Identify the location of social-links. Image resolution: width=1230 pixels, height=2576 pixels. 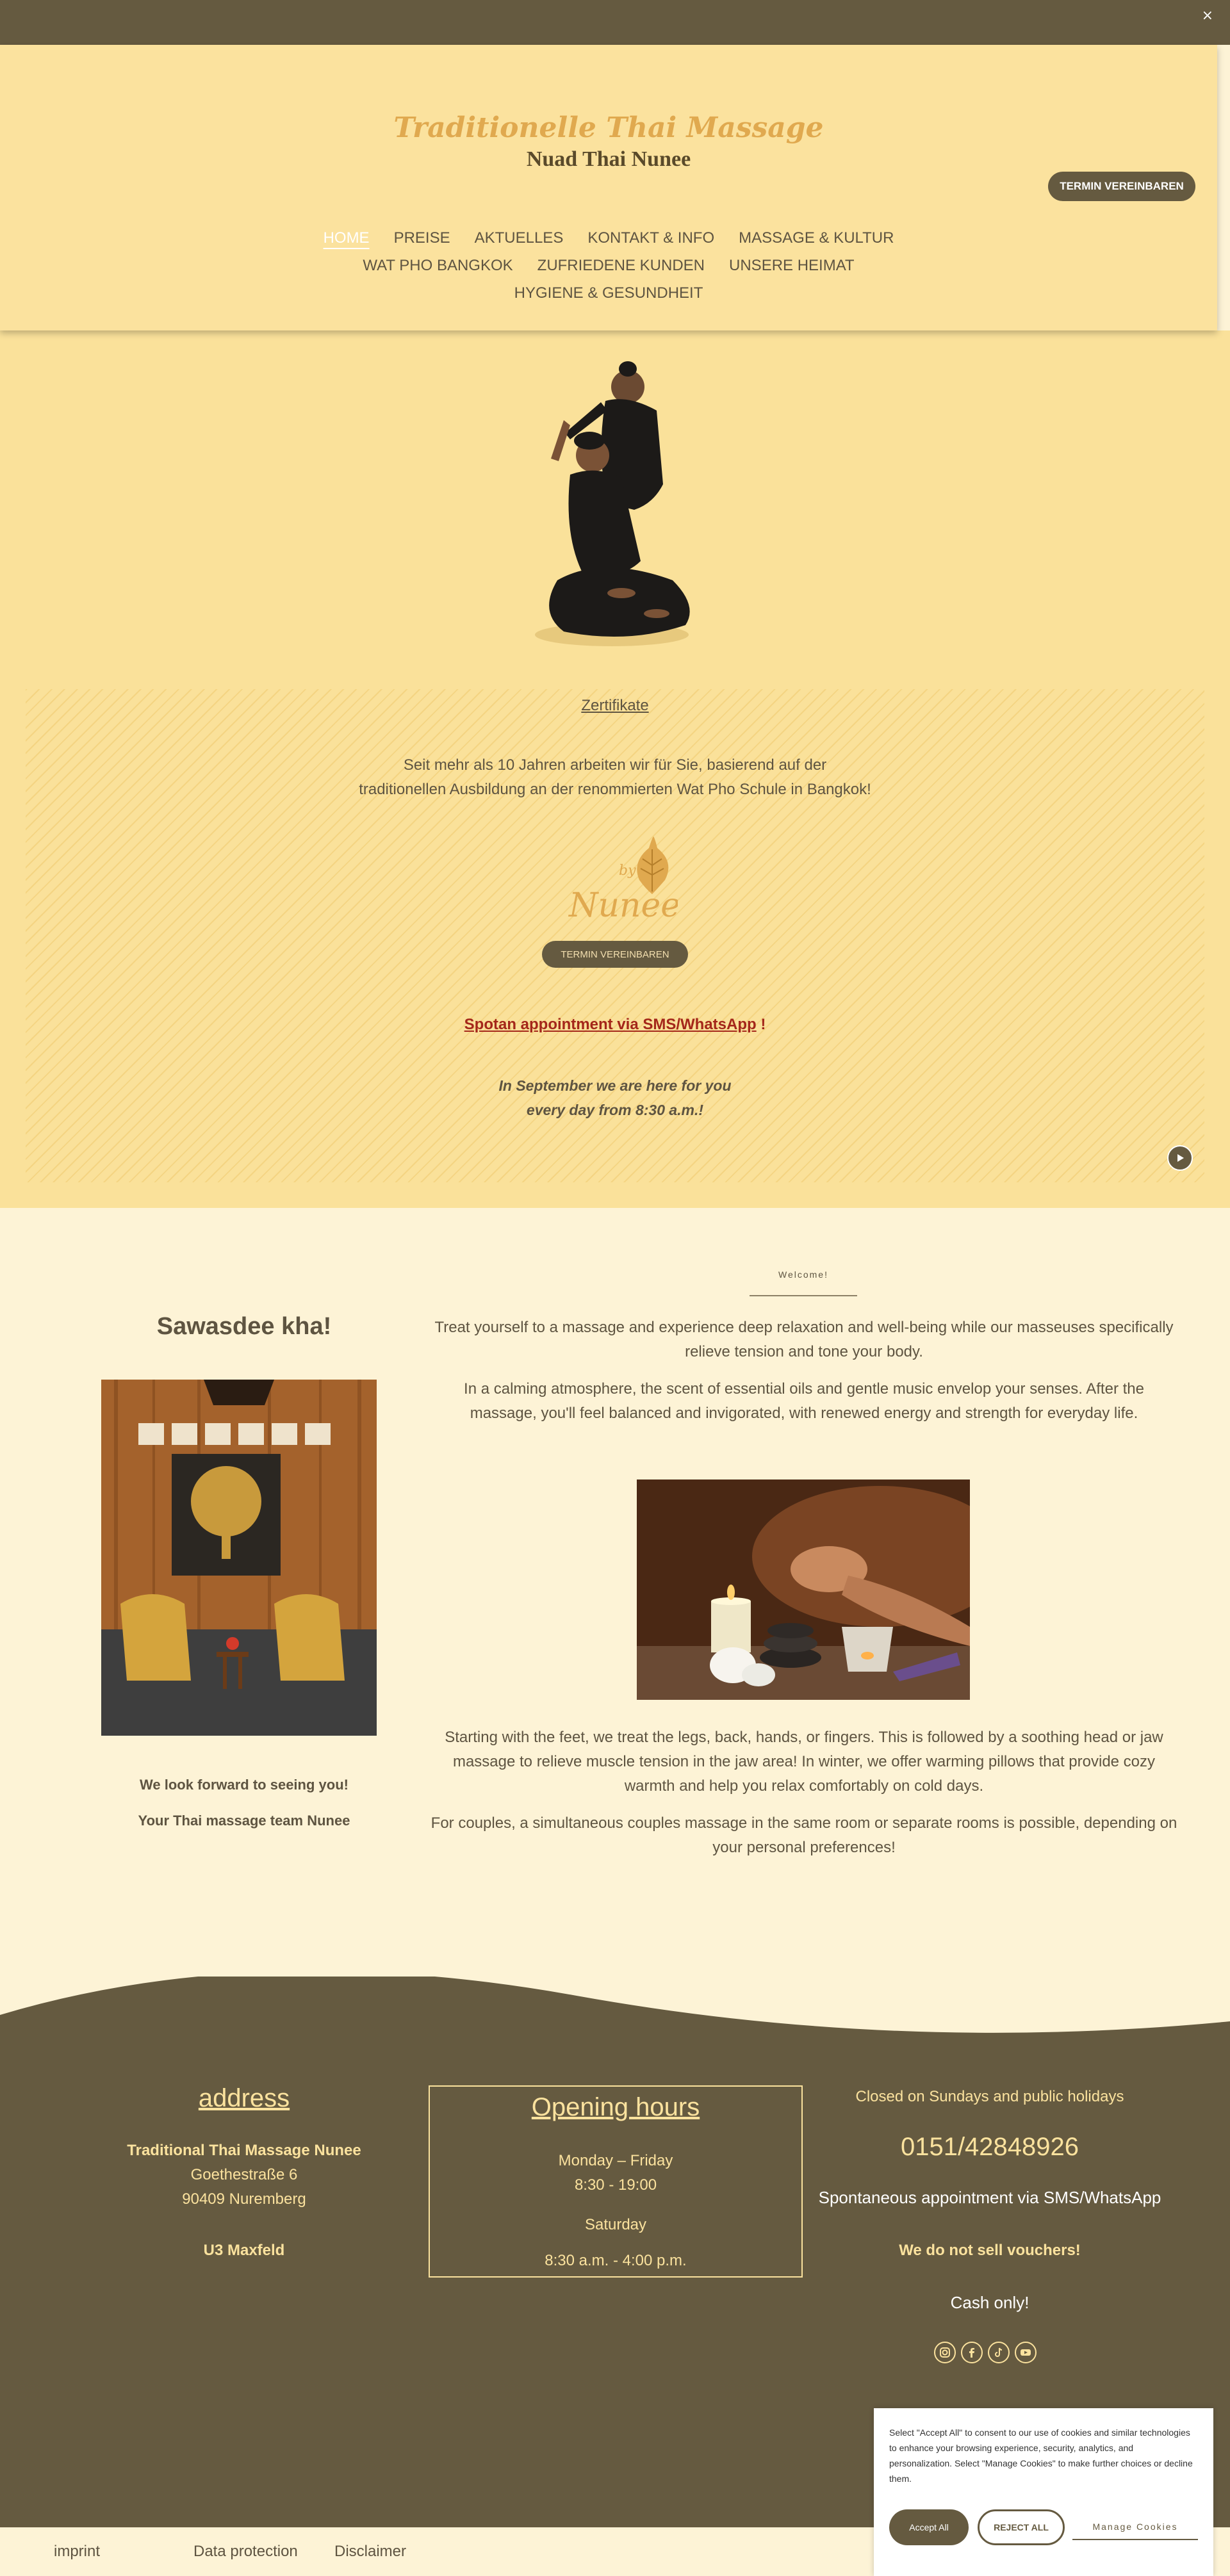
(986, 2352).